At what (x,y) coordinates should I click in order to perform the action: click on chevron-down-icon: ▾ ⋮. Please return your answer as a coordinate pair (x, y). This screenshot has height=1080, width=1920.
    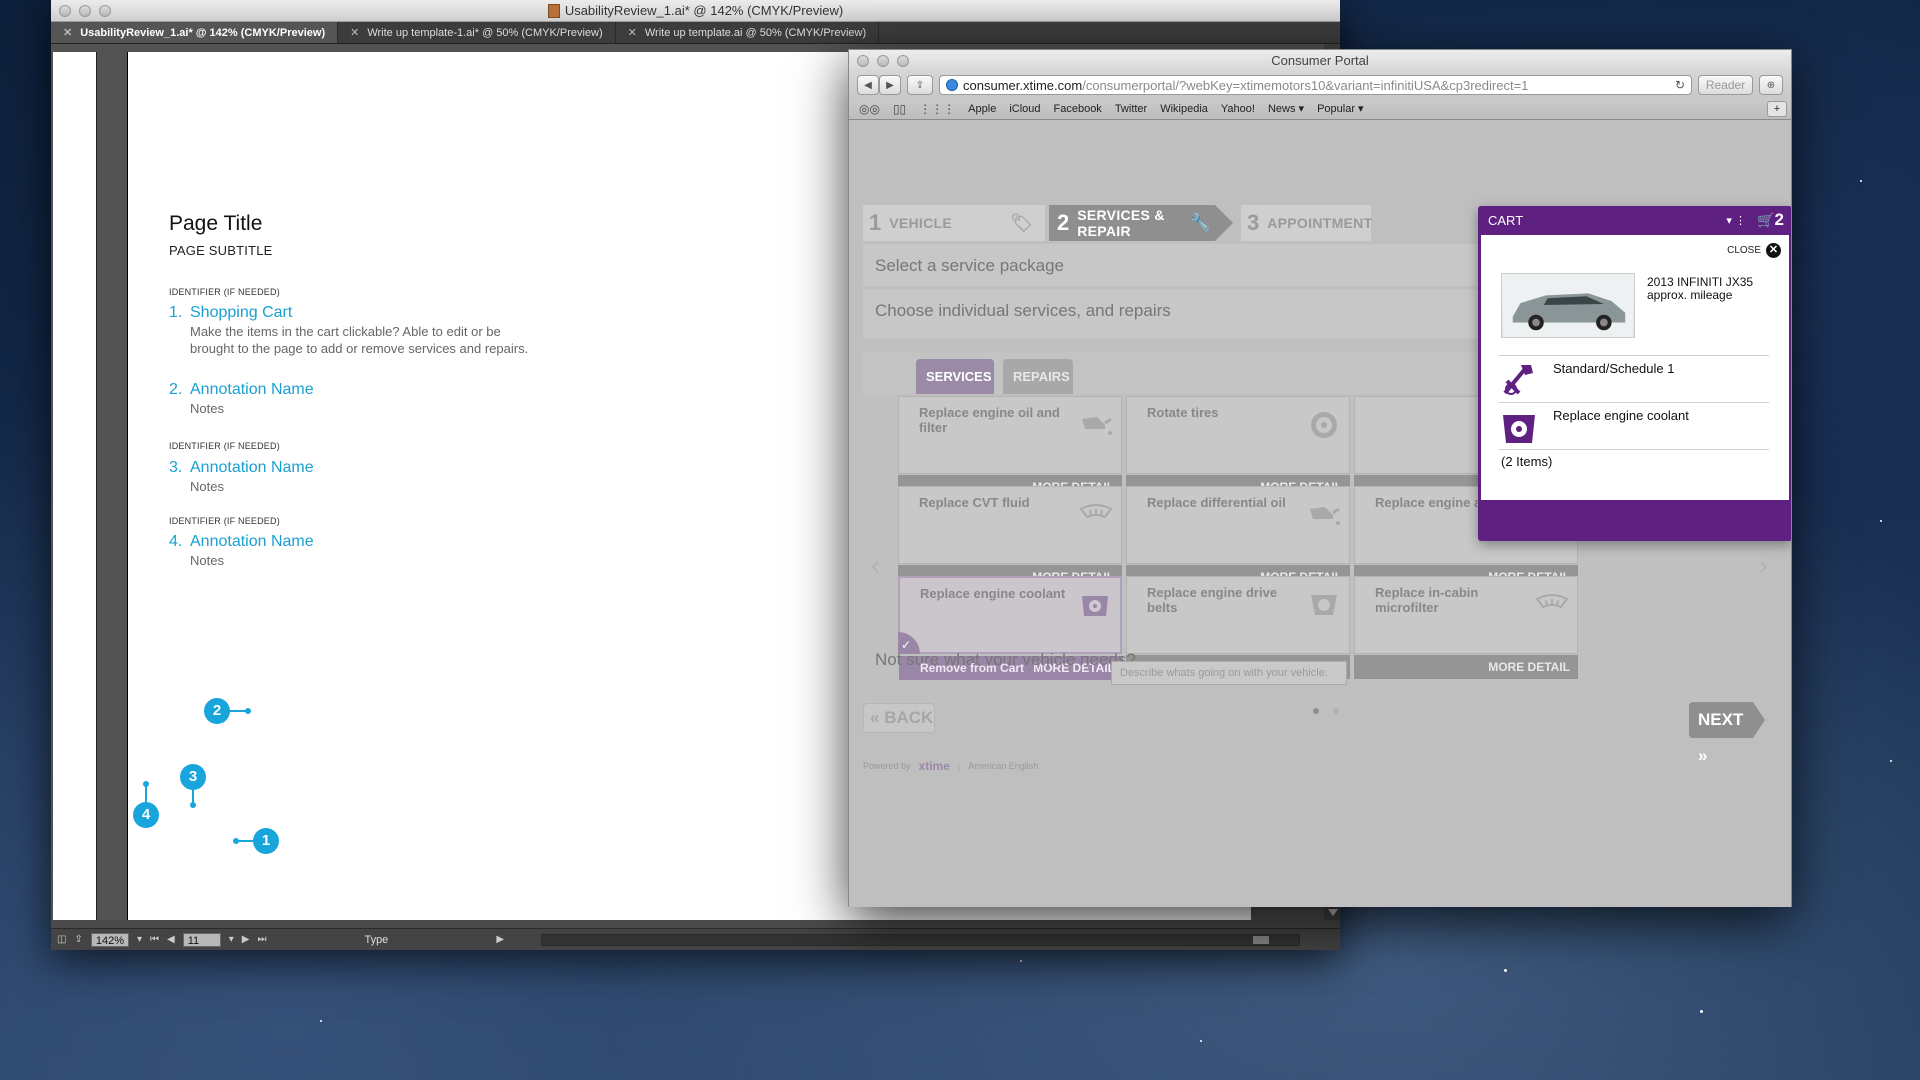
    Looking at the image, I should click on (1736, 220).